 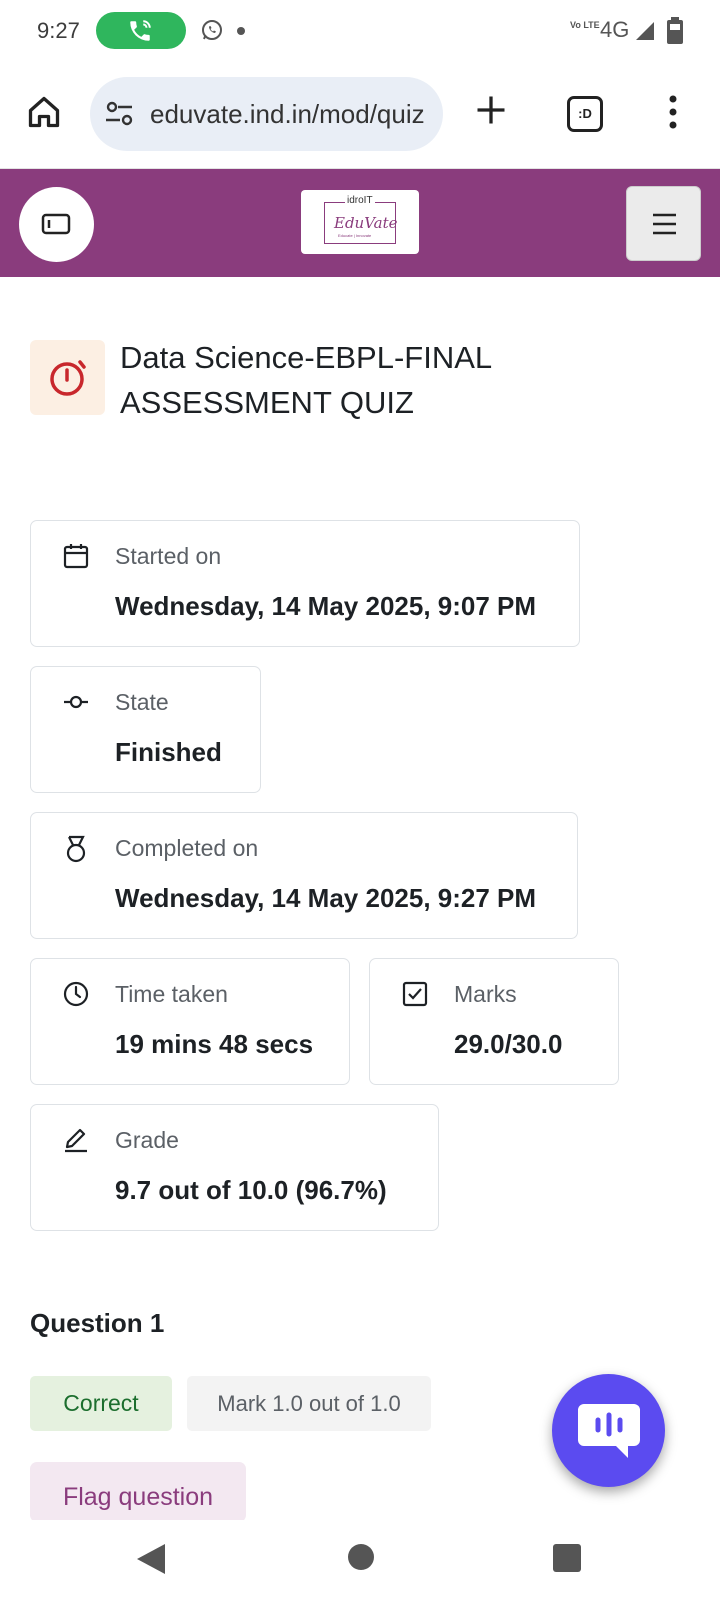 What do you see at coordinates (76, 994) in the screenshot?
I see `clock-icon` at bounding box center [76, 994].